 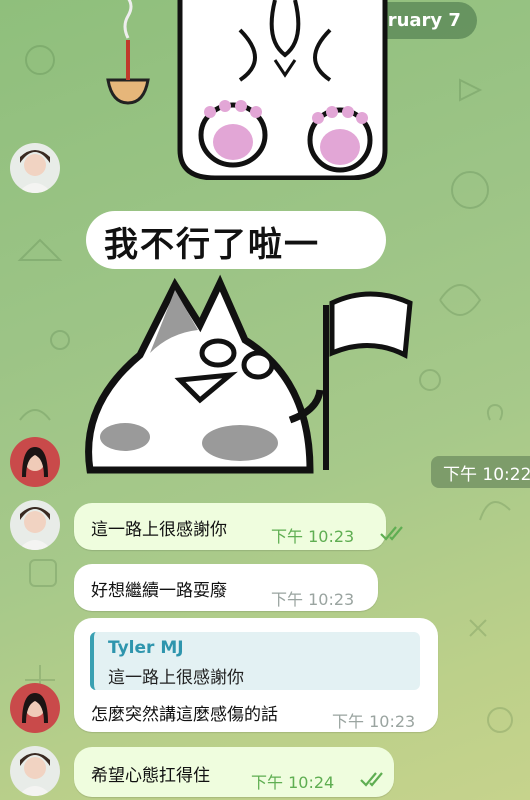 I want to click on message-text: 怎麼突然講這麼感傷的話, so click(x=184, y=715).